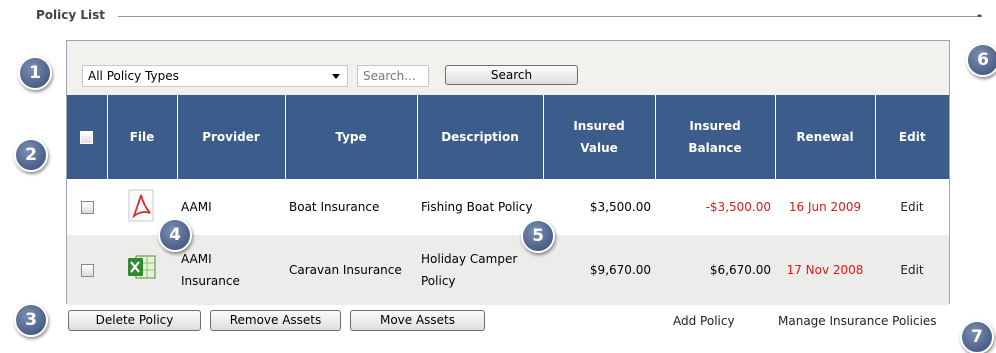 Image resolution: width=996 pixels, height=353 pixels. Describe the element at coordinates (175, 235) in the screenshot. I see `callout-badge-4: 4` at that location.